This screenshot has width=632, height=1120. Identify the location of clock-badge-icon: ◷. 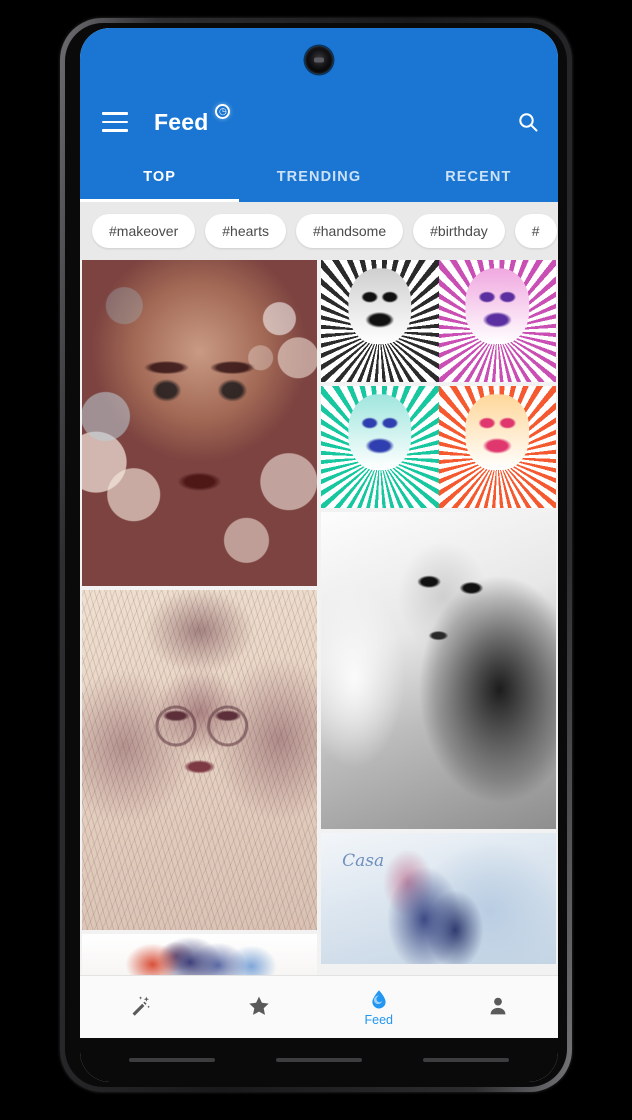
(223, 111).